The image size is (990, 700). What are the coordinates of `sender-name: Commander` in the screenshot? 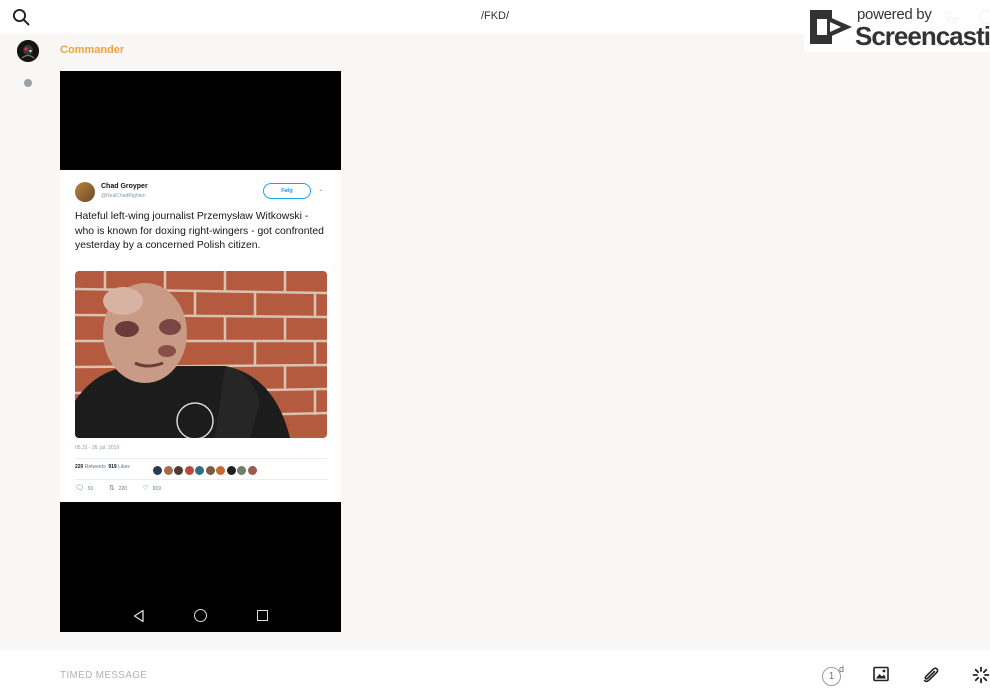 It's located at (92, 50).